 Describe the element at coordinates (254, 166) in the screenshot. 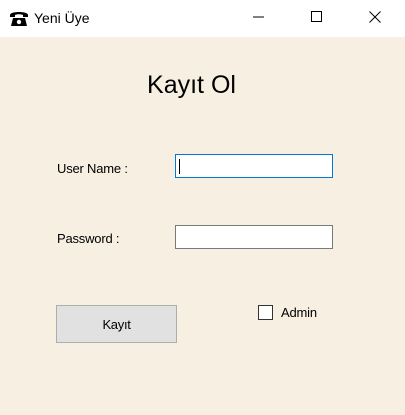

I see `username-input` at that location.